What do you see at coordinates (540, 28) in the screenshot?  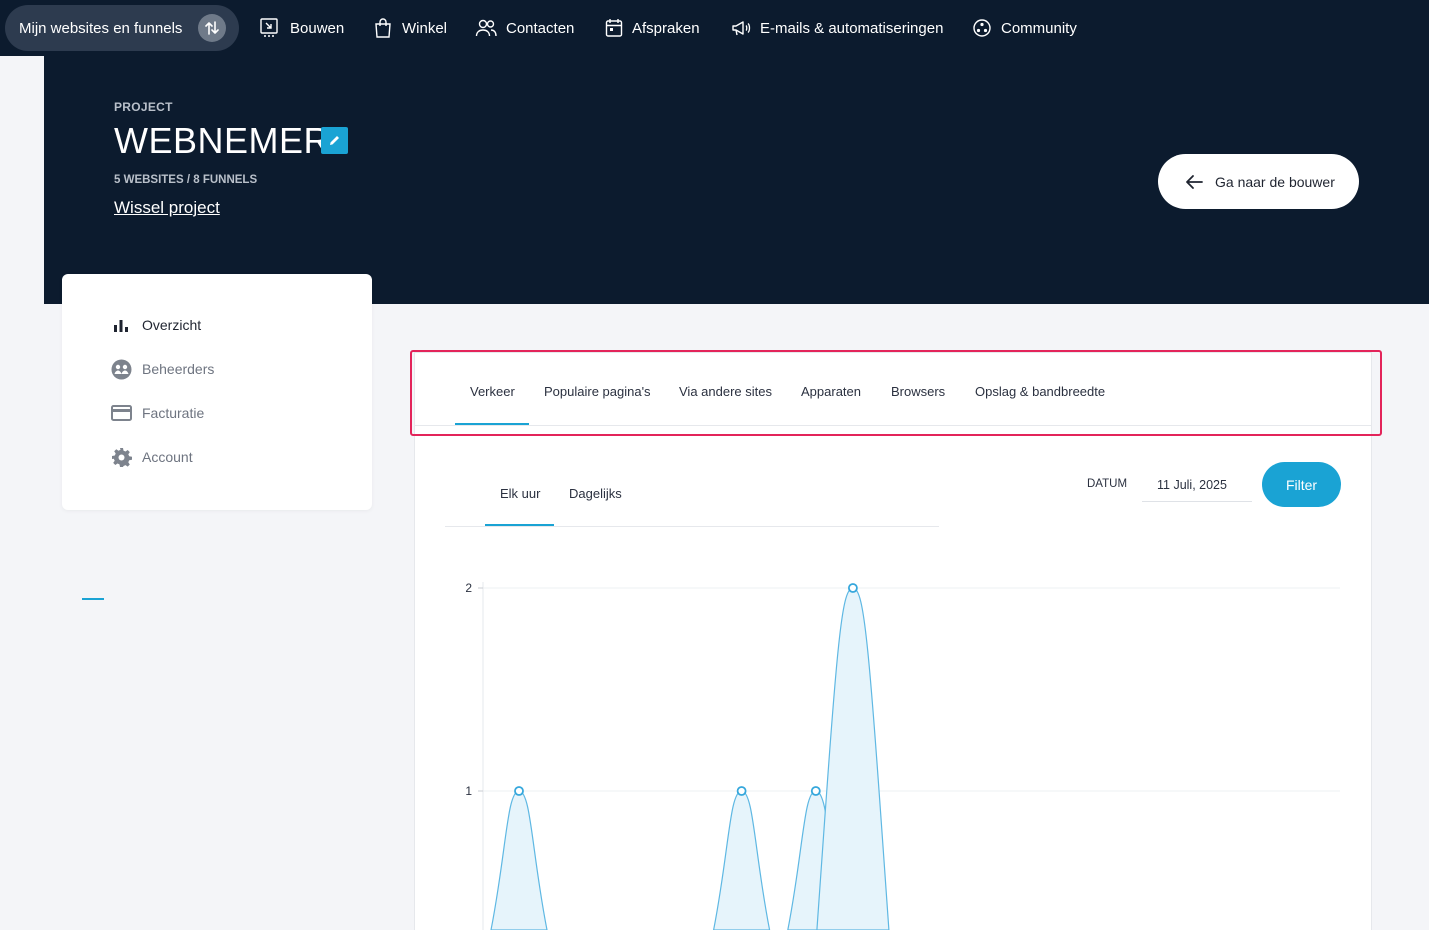 I see `nav-item-label: Contacten` at bounding box center [540, 28].